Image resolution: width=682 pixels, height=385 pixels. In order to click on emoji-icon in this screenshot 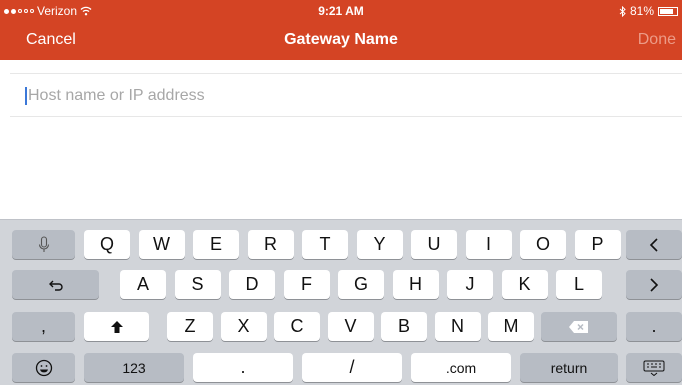, I will do `click(43, 367)`.